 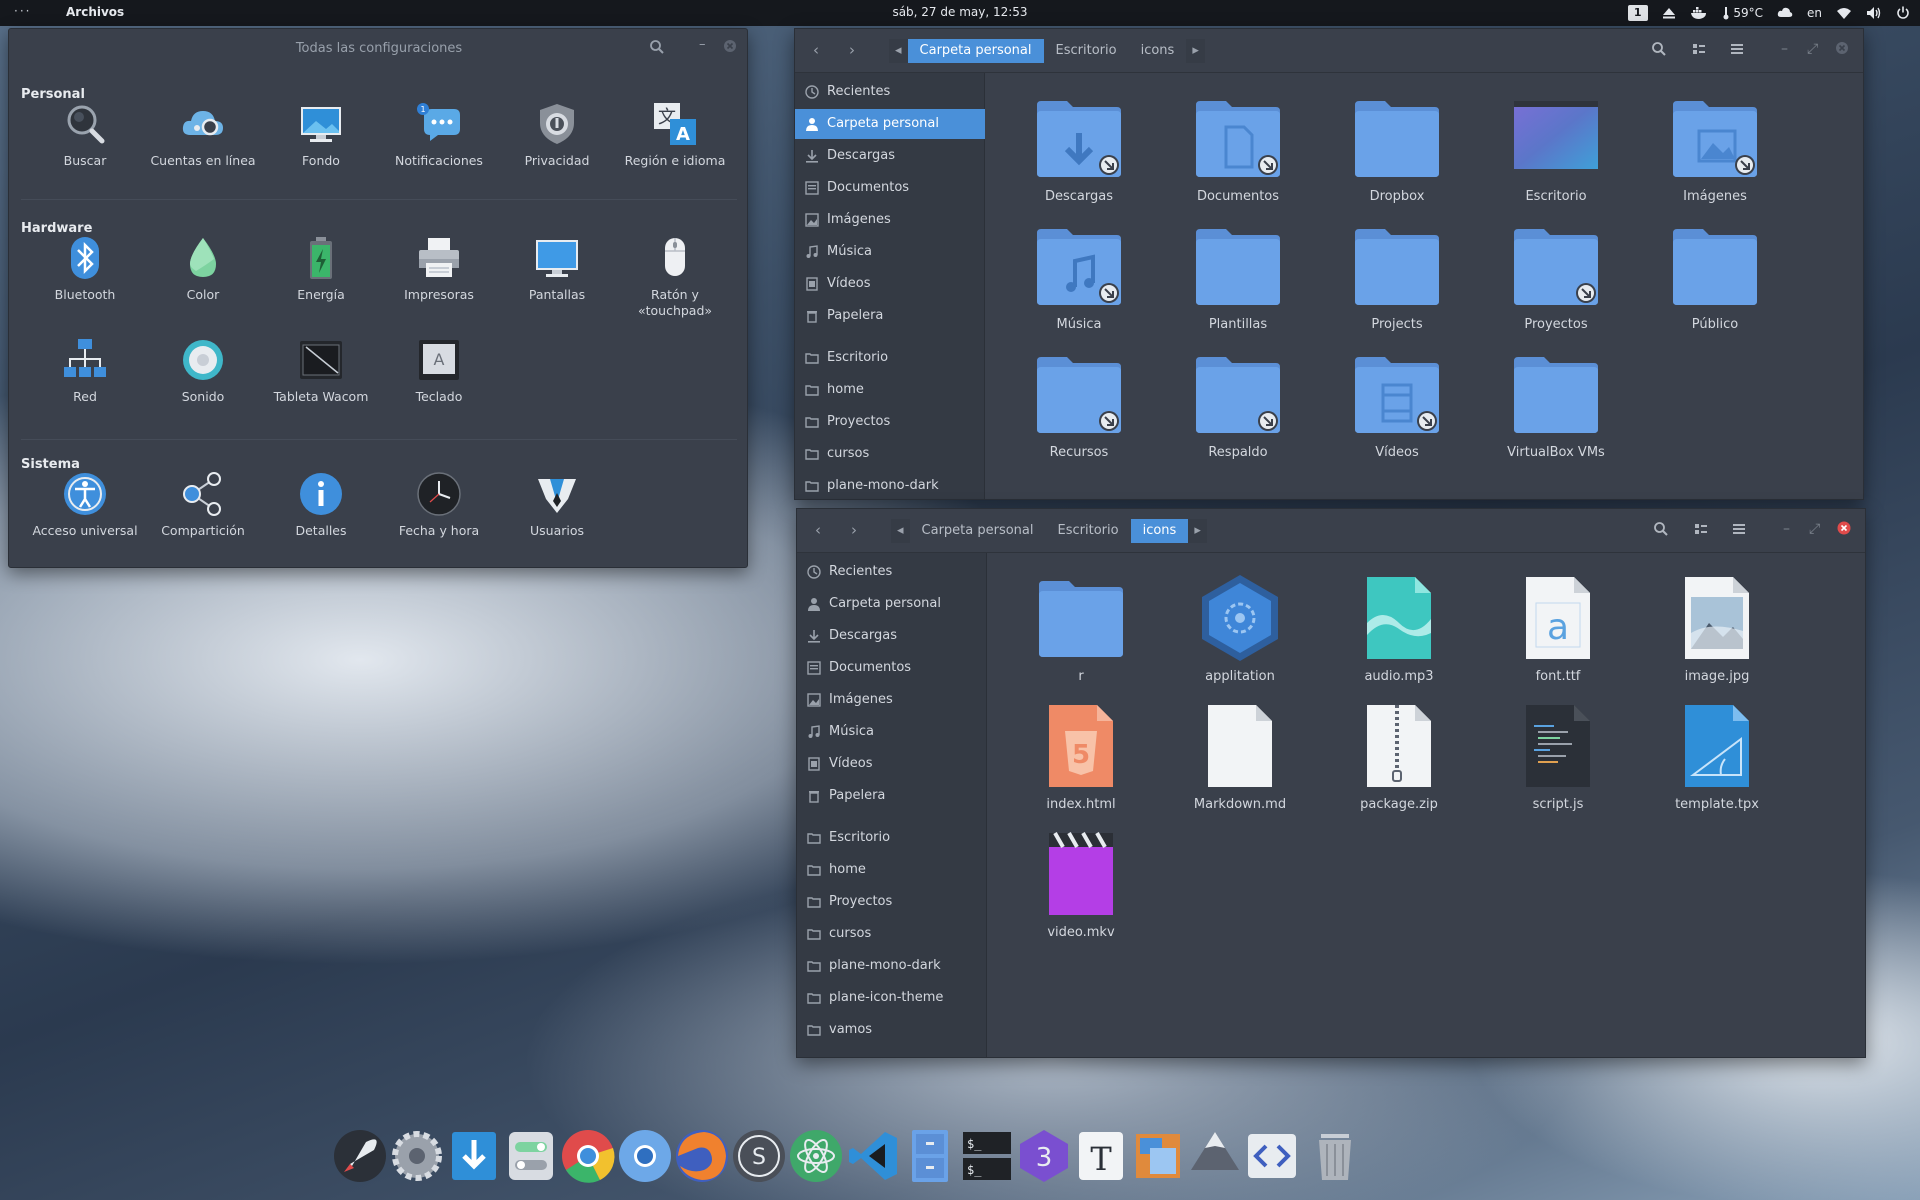 What do you see at coordinates (1699, 13) in the screenshot?
I see `docker-icon` at bounding box center [1699, 13].